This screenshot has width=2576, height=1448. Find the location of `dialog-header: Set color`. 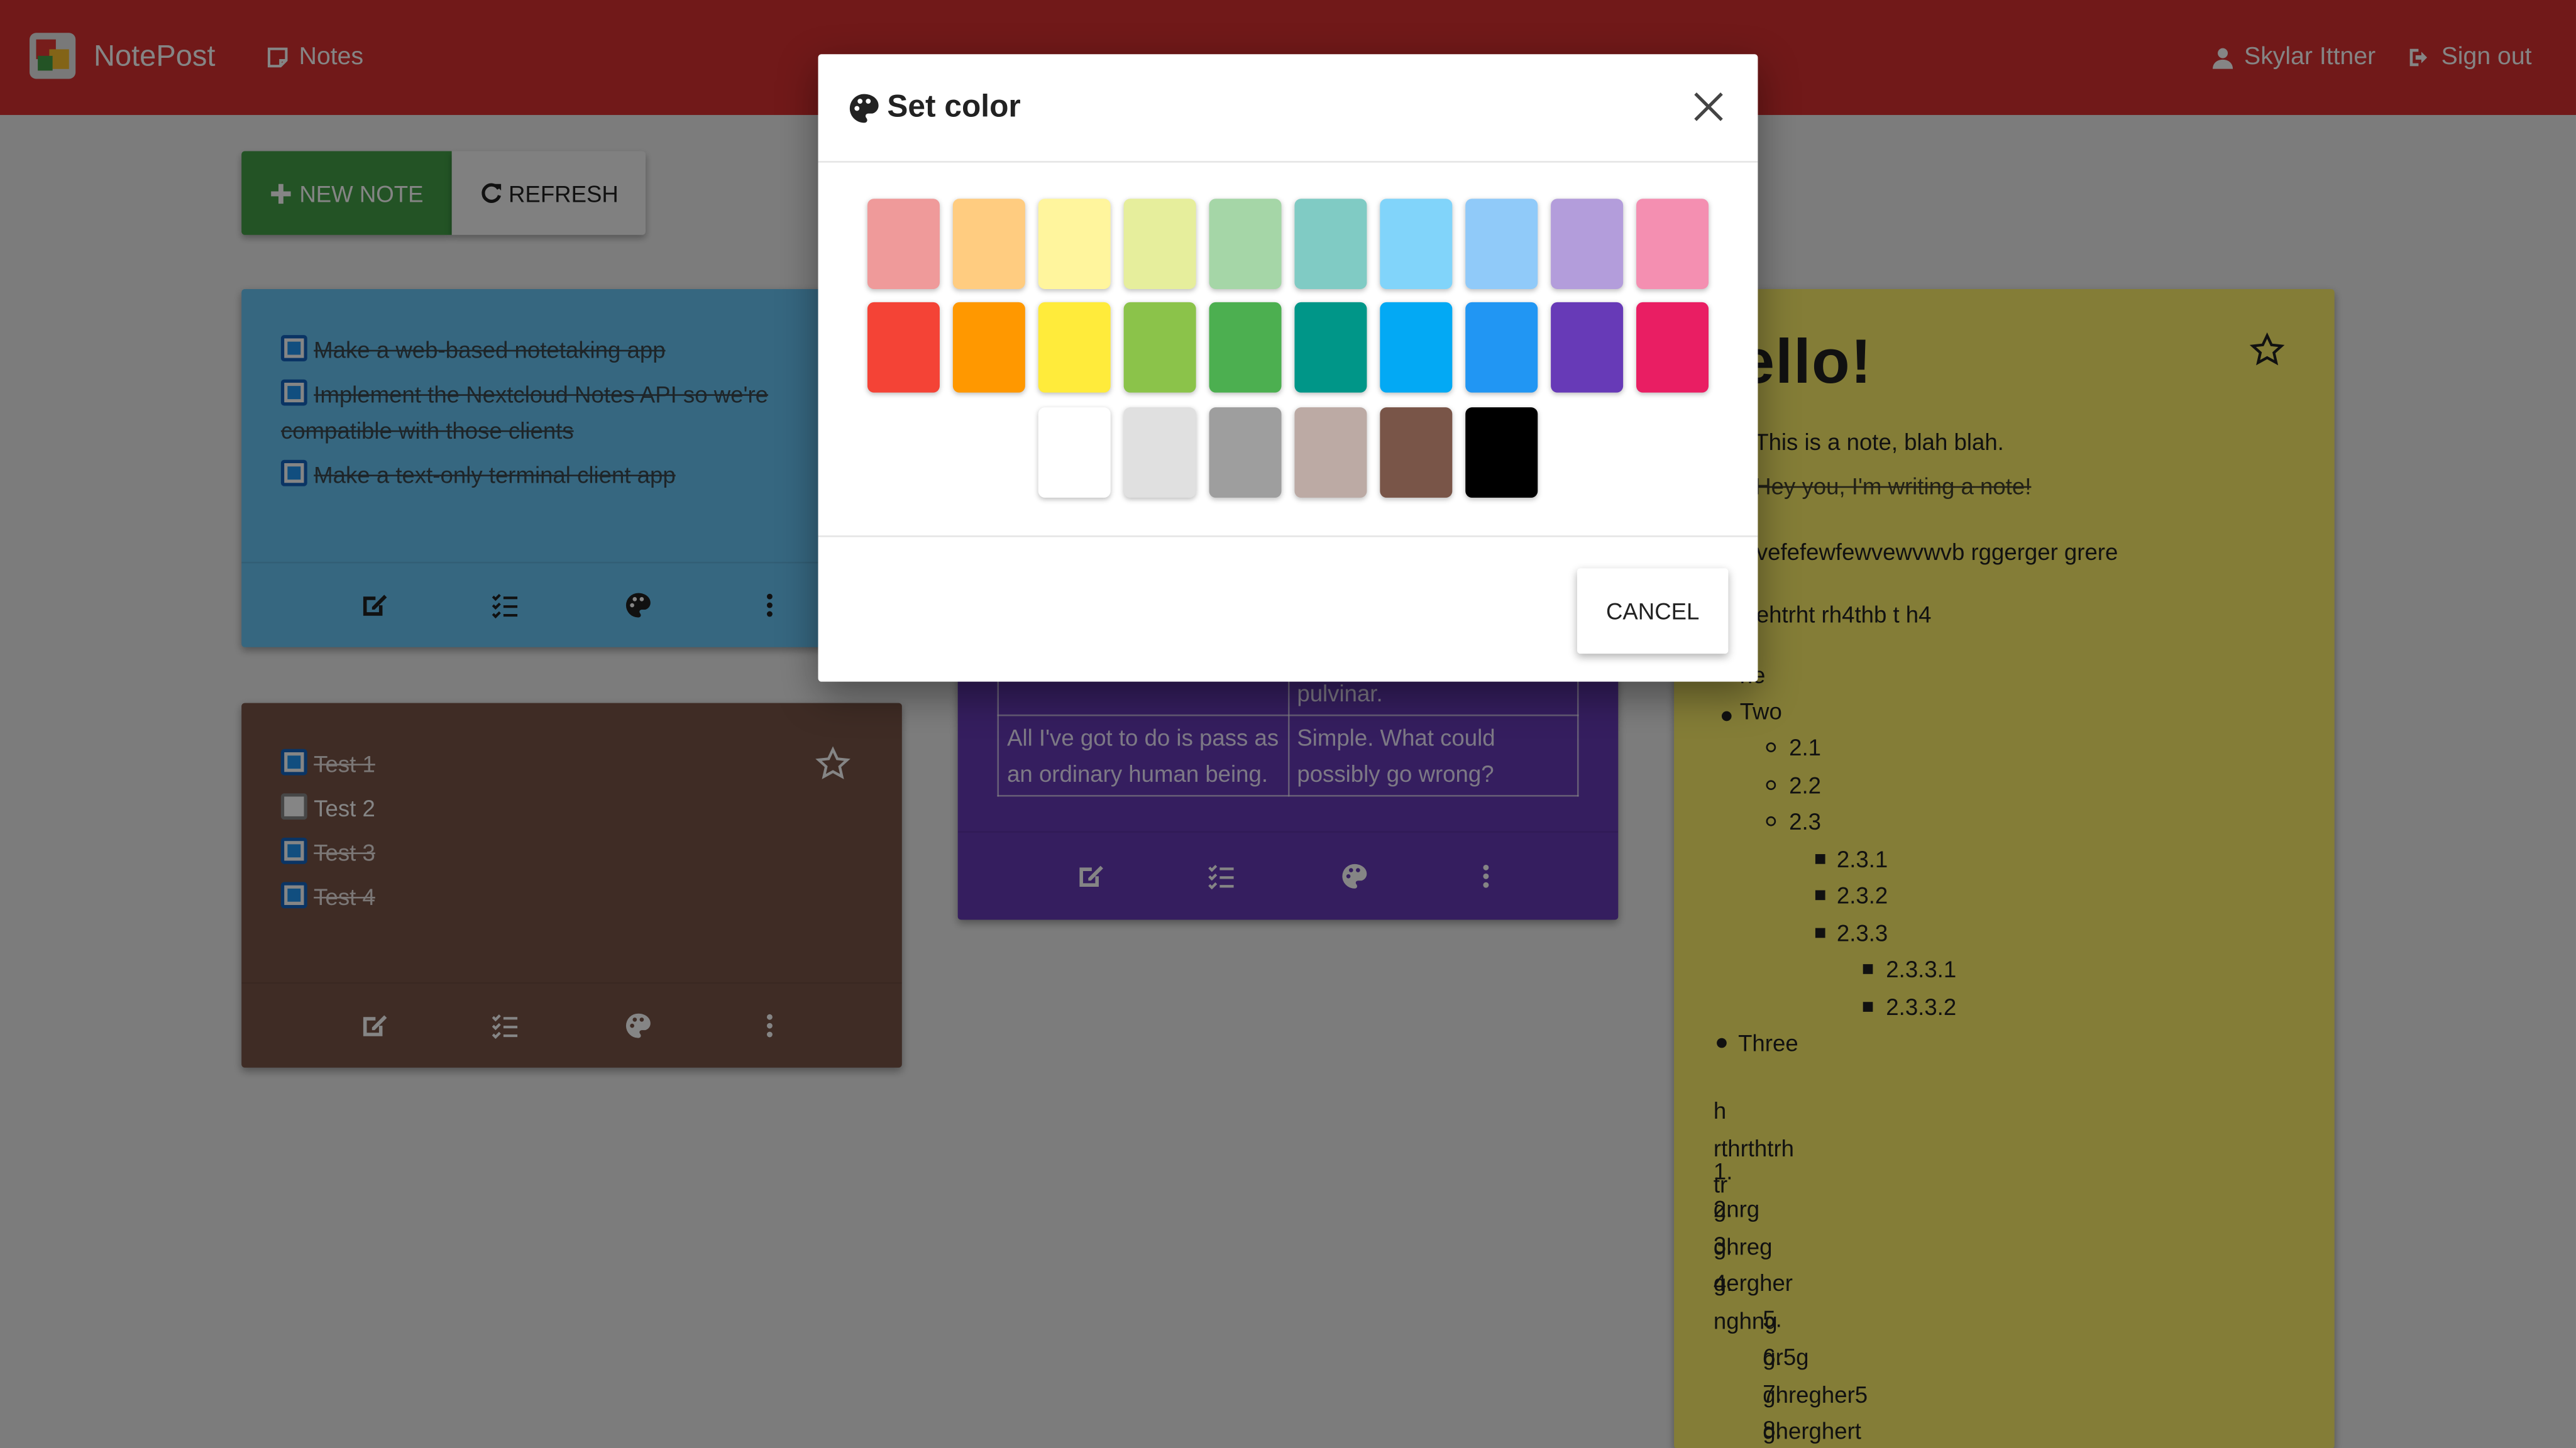

dialog-header: Set color is located at coordinates (1288, 108).